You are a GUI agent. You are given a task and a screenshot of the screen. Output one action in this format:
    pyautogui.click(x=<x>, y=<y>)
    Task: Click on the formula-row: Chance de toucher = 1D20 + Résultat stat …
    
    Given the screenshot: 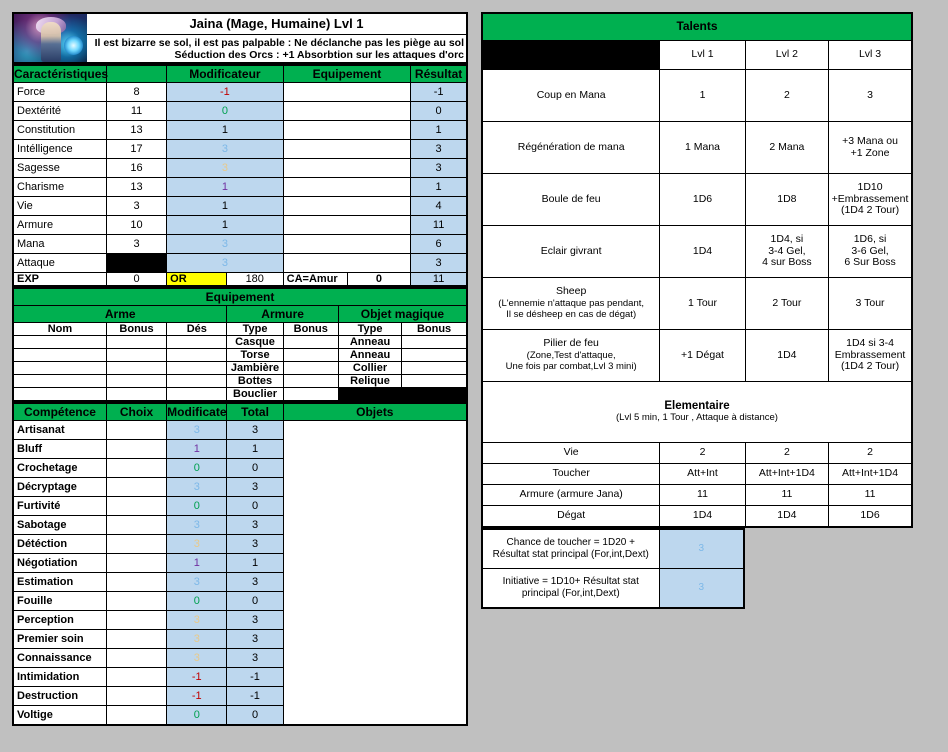 What is the action you would take?
    pyautogui.click(x=613, y=548)
    